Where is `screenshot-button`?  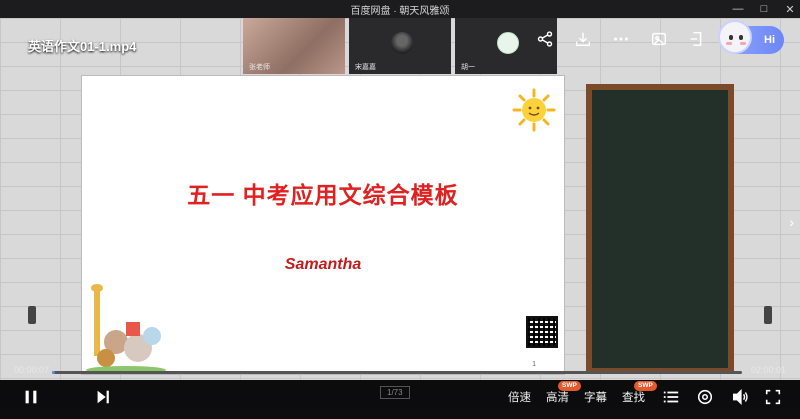
screenshot-button is located at coordinates (659, 39).